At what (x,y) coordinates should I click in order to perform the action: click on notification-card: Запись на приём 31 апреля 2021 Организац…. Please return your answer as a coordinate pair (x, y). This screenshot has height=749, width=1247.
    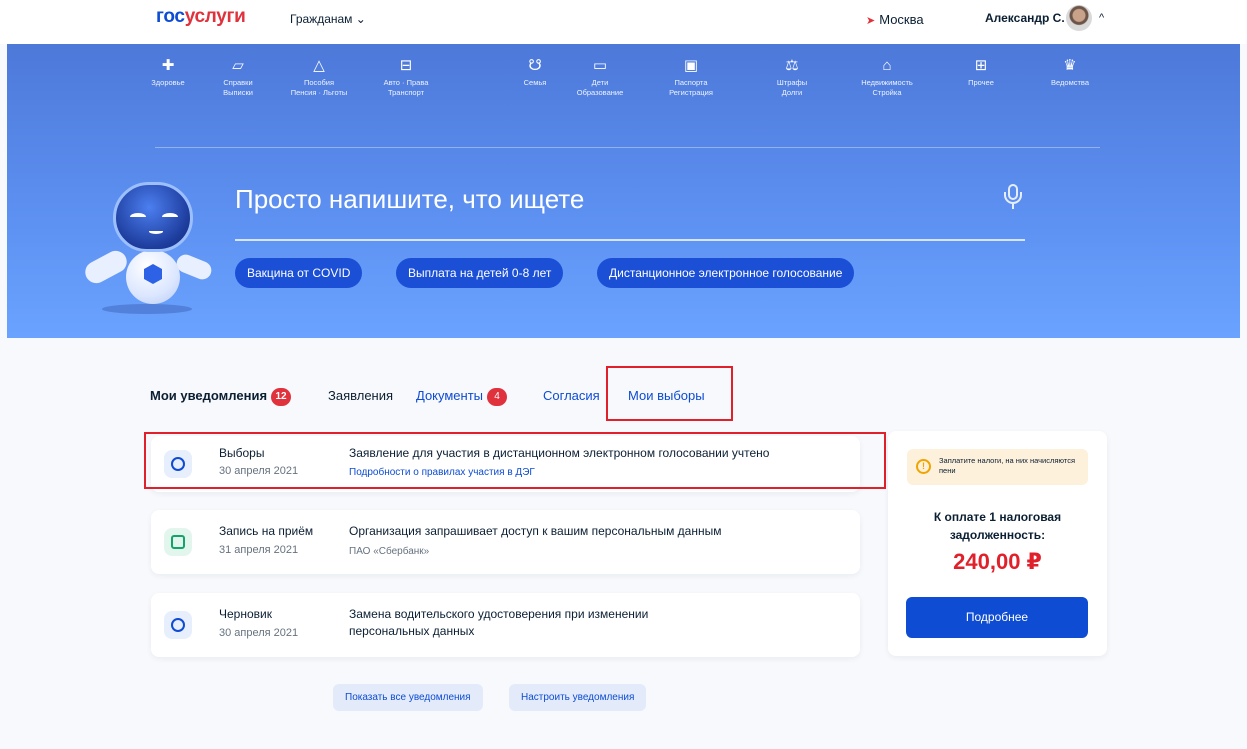
    Looking at the image, I should click on (505, 542).